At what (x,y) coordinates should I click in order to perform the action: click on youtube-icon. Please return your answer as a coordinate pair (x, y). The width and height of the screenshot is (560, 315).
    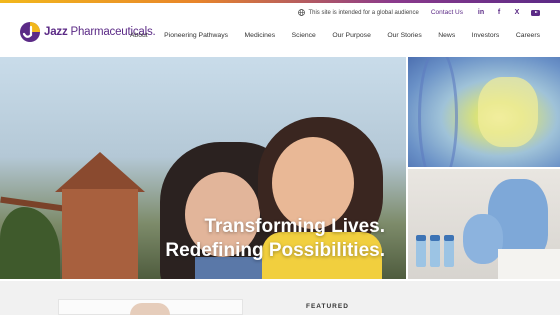
    Looking at the image, I should click on (535, 12).